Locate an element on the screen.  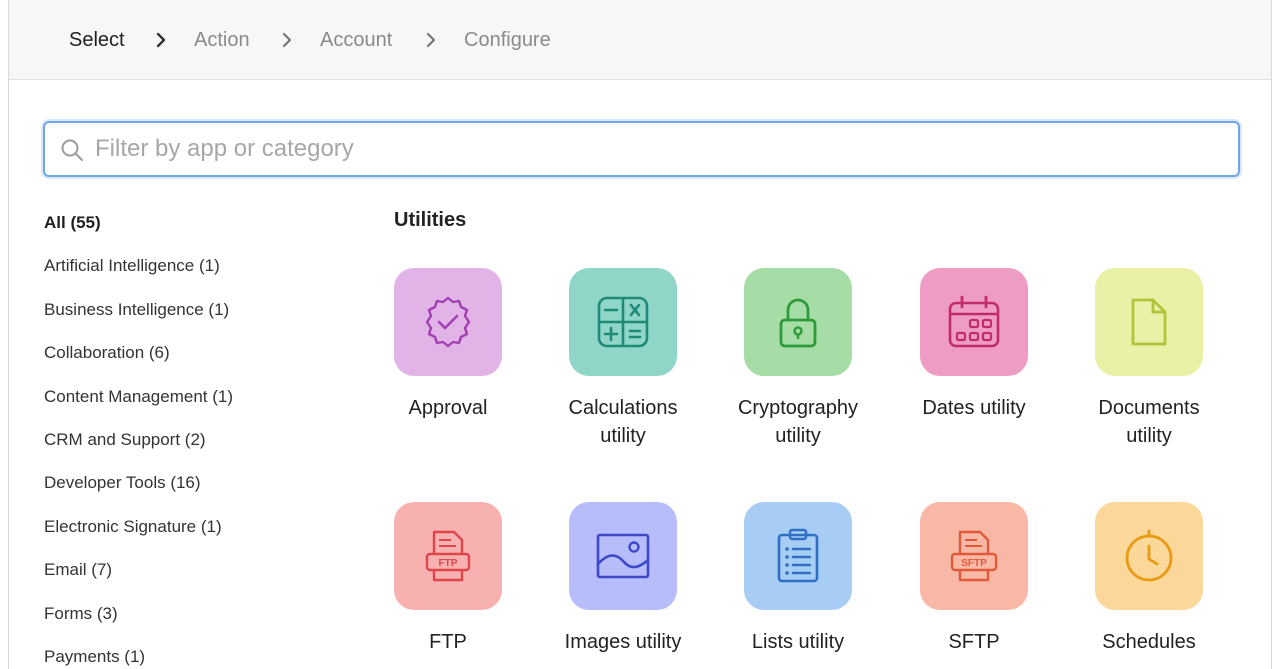
app-label: Schedules is located at coordinates (1149, 642).